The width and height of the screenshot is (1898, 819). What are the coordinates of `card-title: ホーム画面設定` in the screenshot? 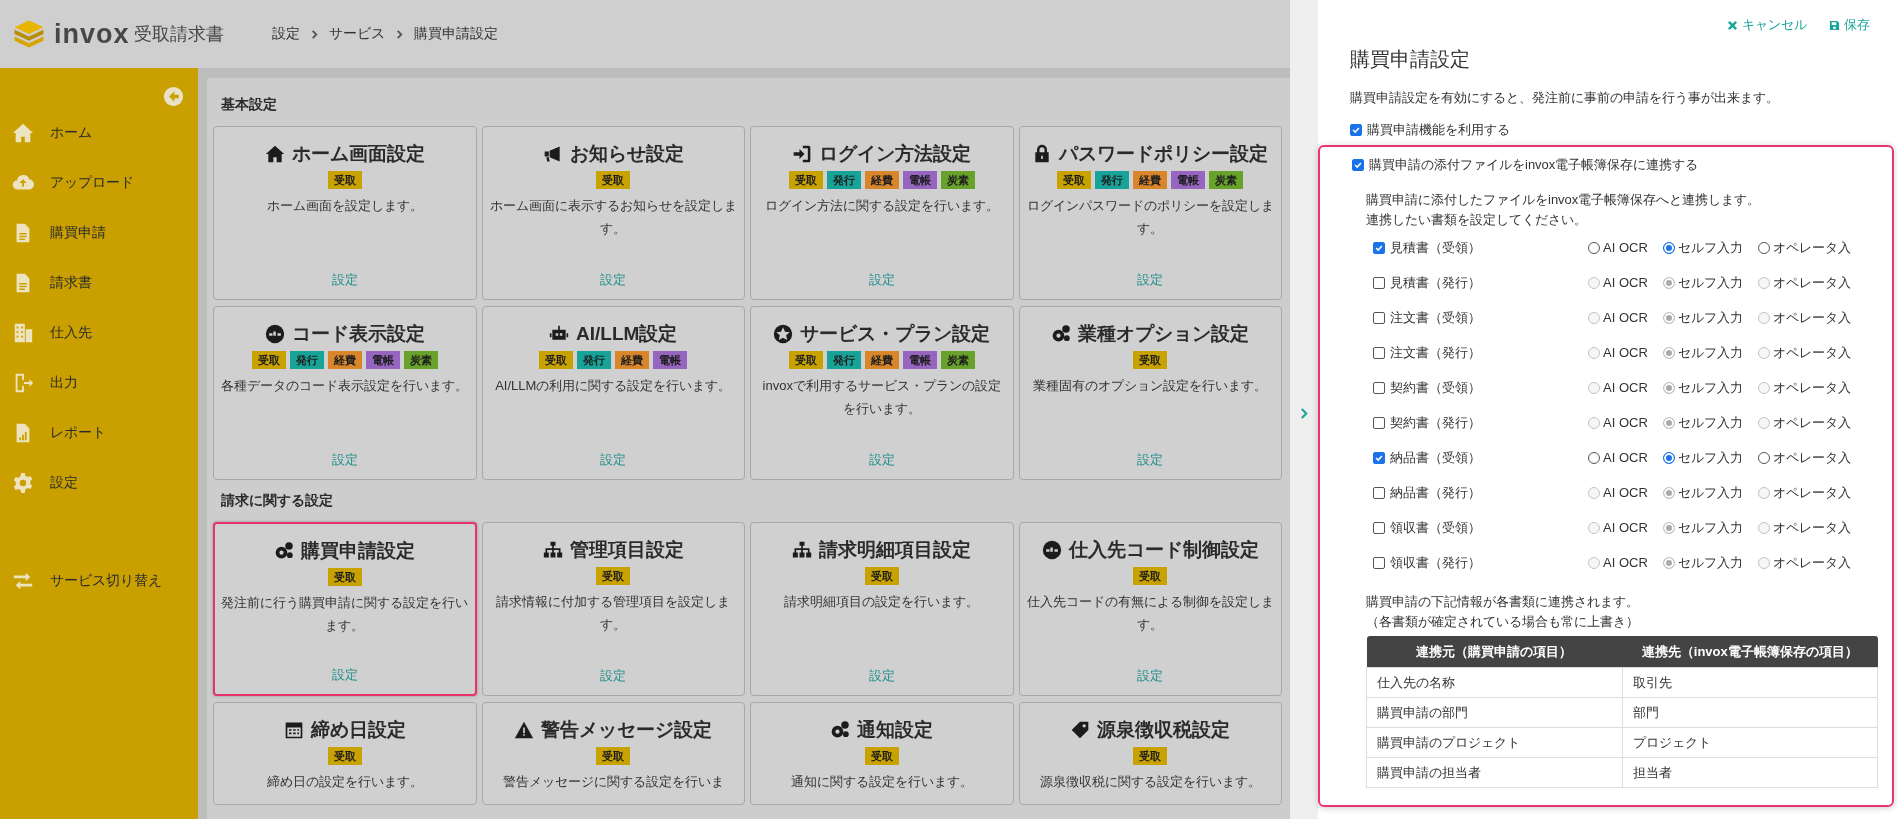 It's located at (358, 154).